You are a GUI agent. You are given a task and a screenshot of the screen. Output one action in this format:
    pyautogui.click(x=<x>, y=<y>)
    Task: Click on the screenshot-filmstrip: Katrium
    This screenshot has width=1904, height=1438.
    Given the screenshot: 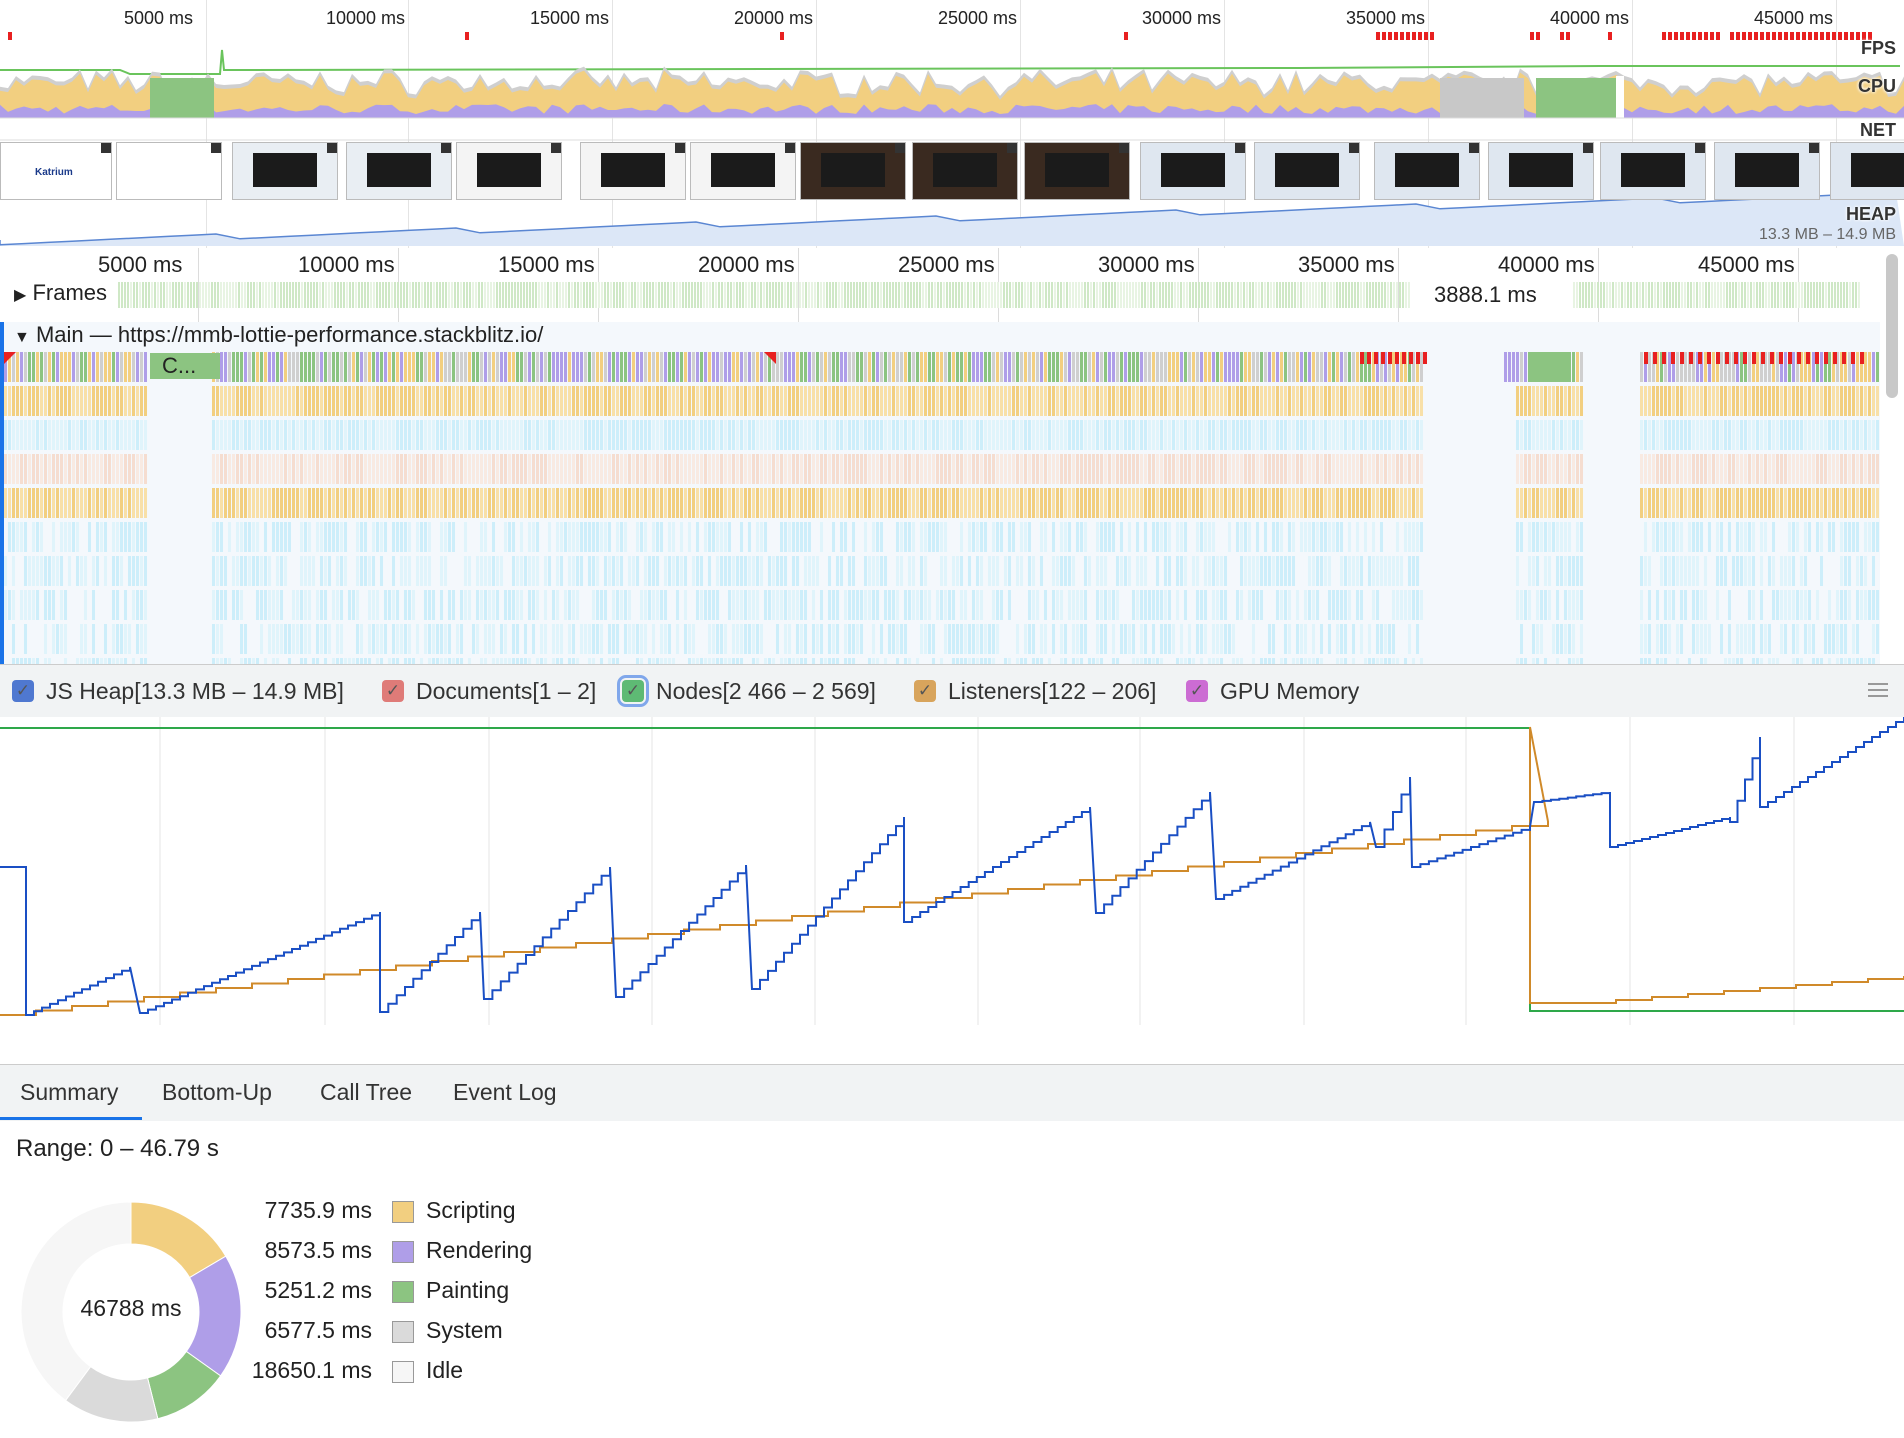 What is the action you would take?
    pyautogui.click(x=952, y=172)
    